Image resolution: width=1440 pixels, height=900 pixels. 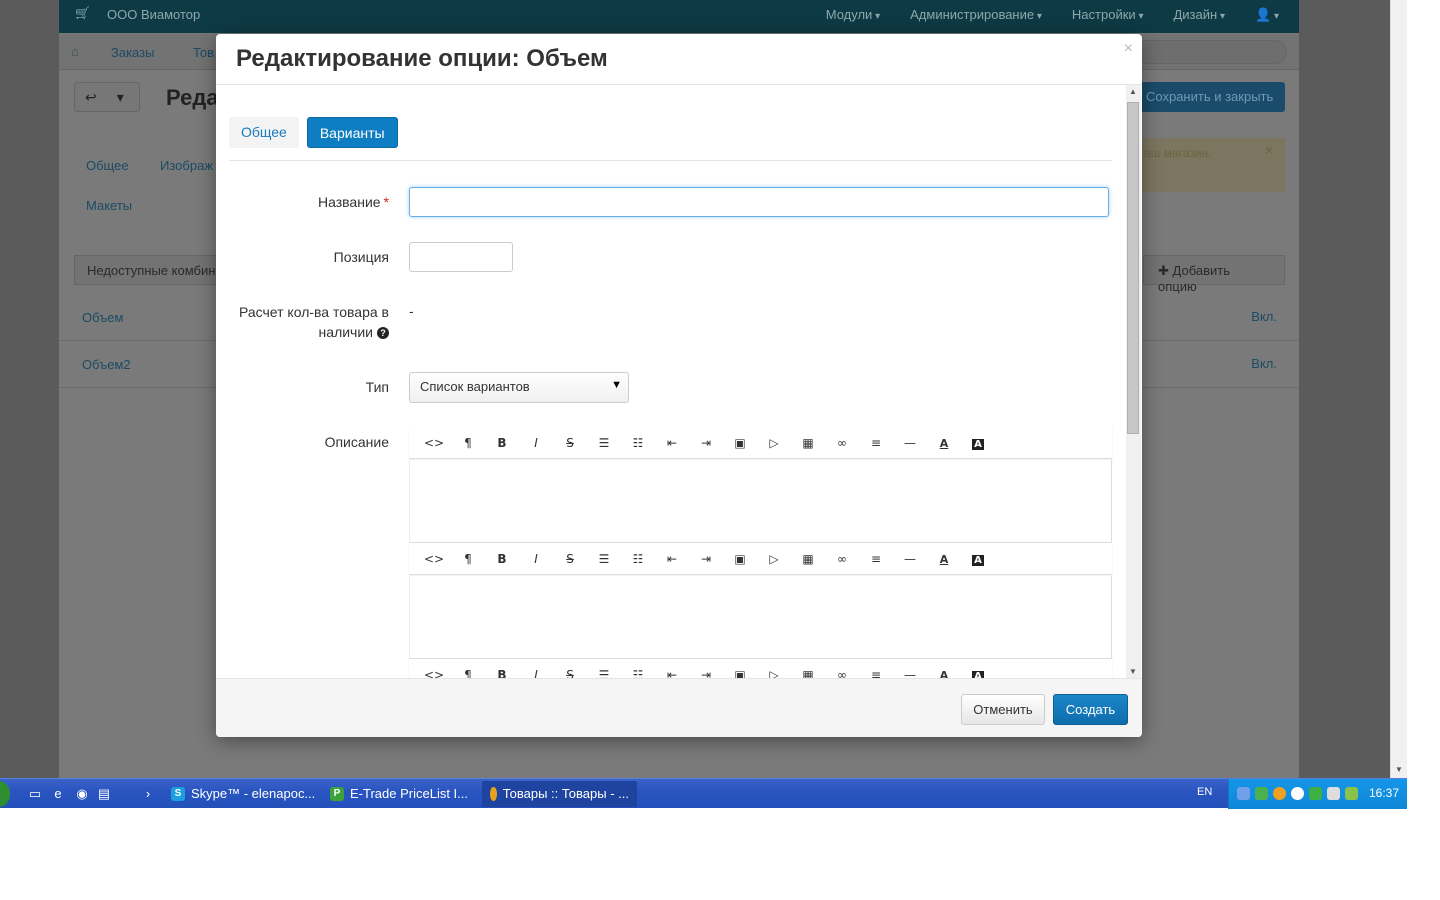 What do you see at coordinates (5, 794) in the screenshot?
I see `start-button` at bounding box center [5, 794].